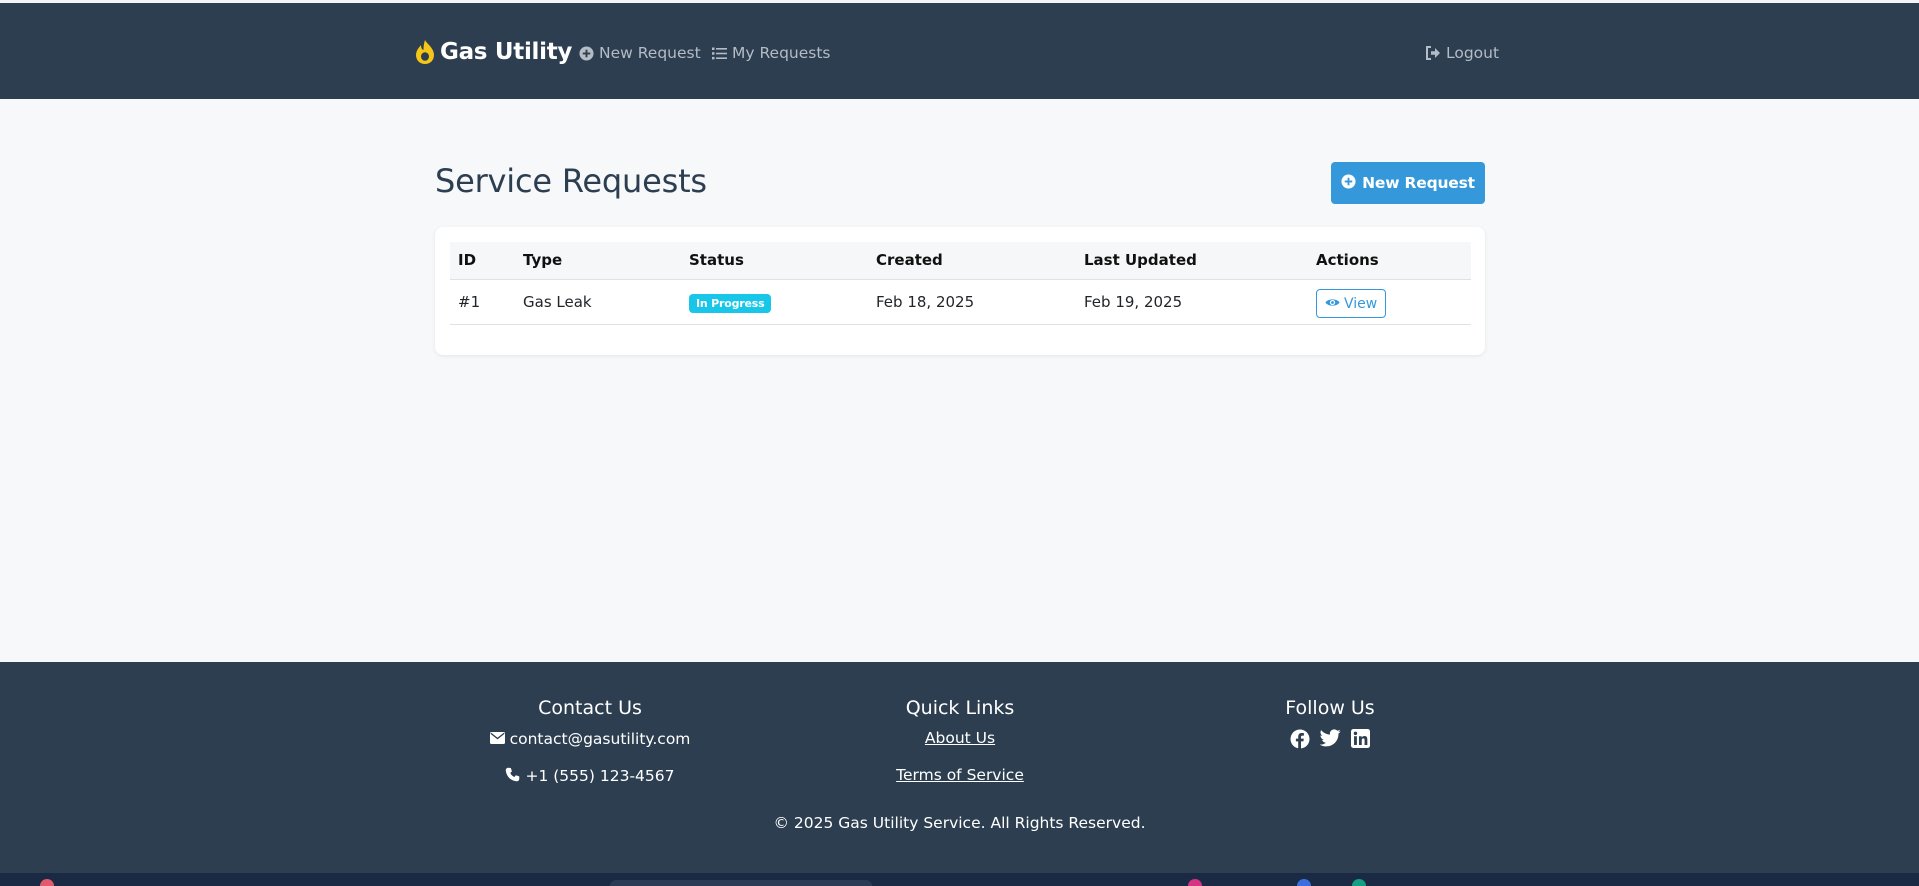 This screenshot has height=886, width=1919. What do you see at coordinates (972, 302) in the screenshot?
I see `cell-created: Feb 18, 2025` at bounding box center [972, 302].